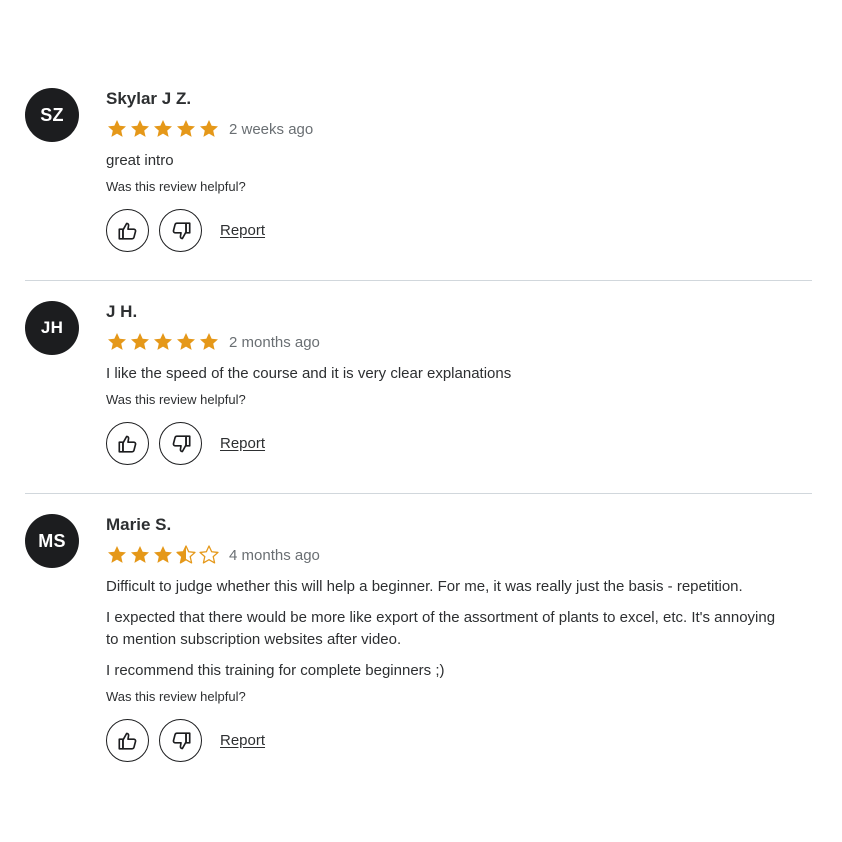  Describe the element at coordinates (274, 555) in the screenshot. I see `review-date: 4 months ago` at that location.